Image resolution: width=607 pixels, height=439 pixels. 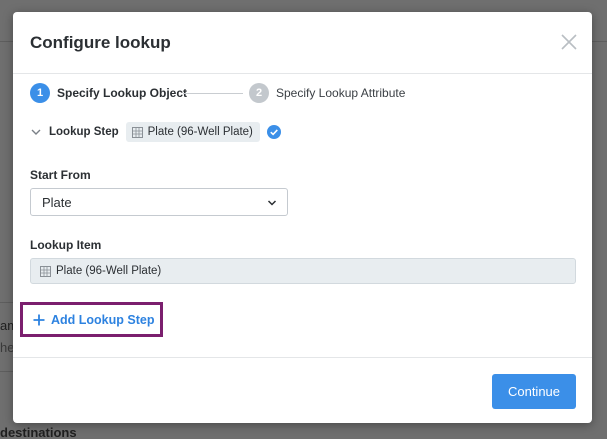 I want to click on add-lookup-step-label: Add Lookup Step, so click(x=103, y=319).